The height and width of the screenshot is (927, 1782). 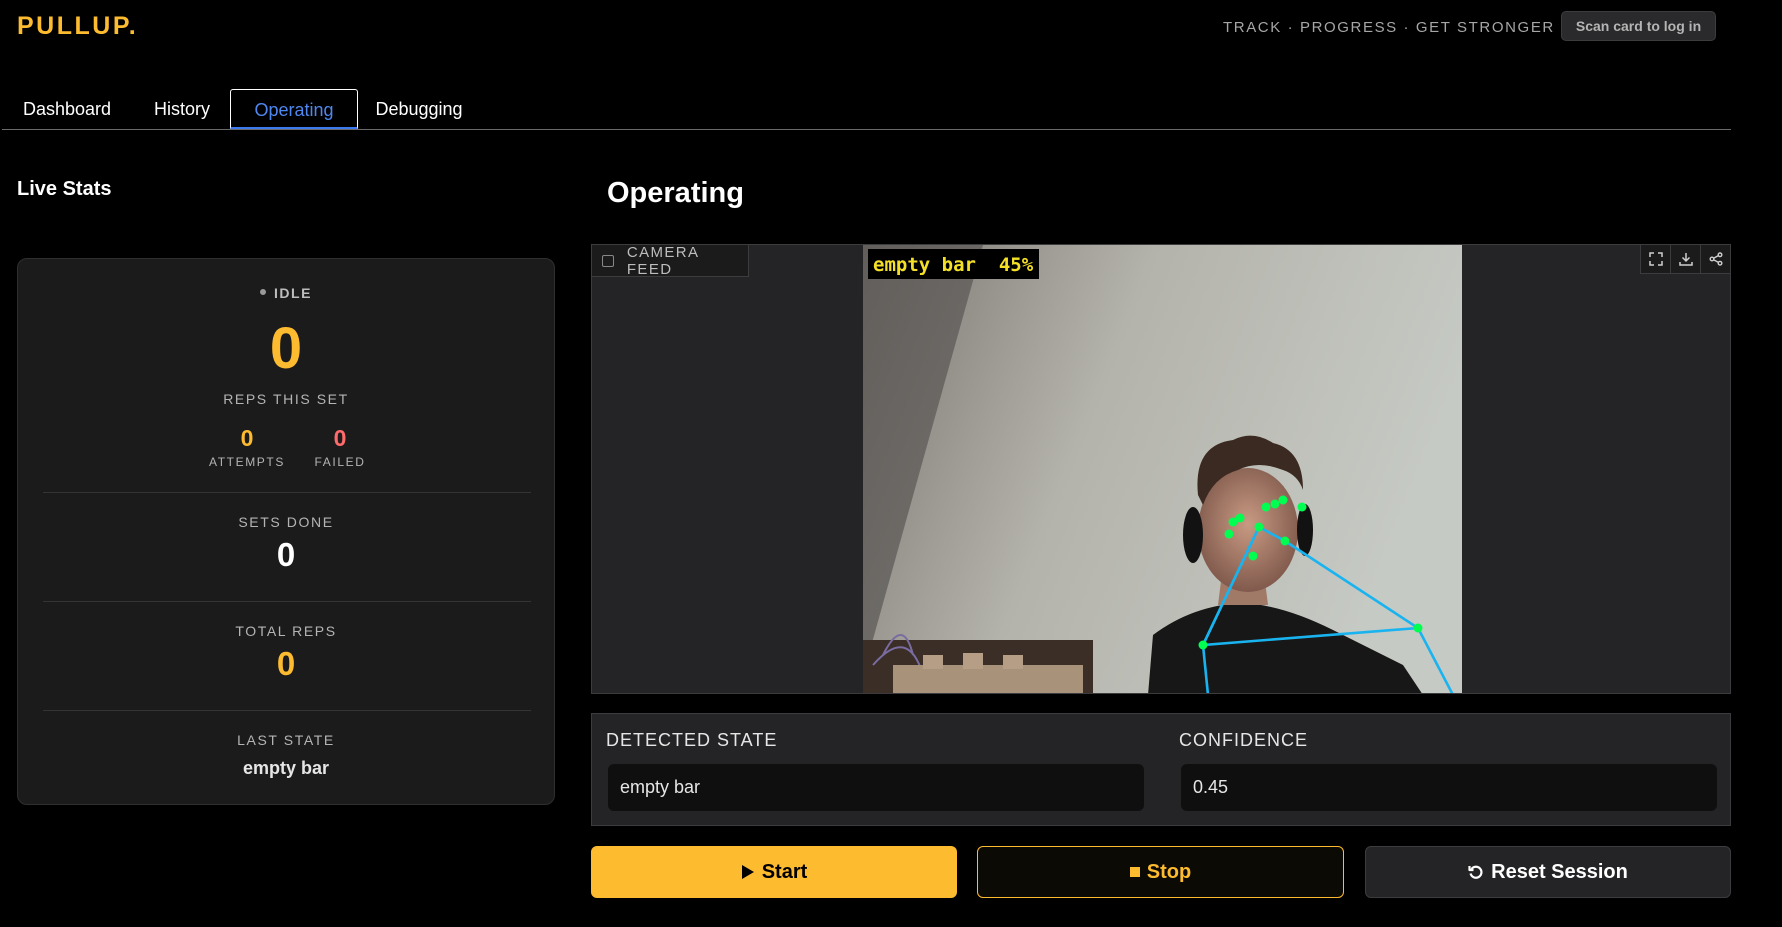 I want to click on start-button: Start, so click(x=774, y=872).